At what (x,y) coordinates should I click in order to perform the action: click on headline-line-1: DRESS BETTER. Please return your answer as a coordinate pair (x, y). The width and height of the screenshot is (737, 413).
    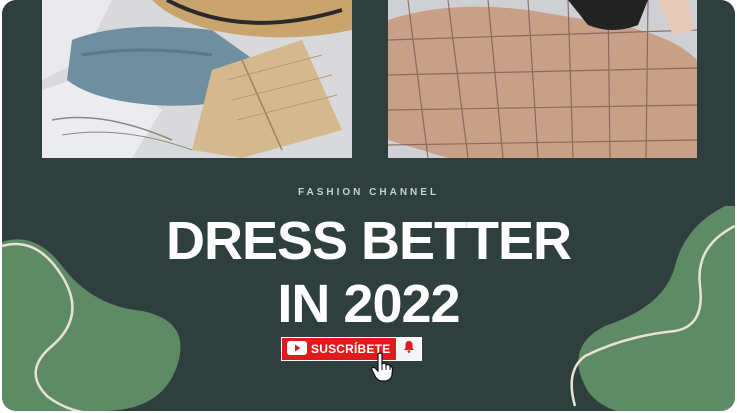
    Looking at the image, I should click on (368, 241).